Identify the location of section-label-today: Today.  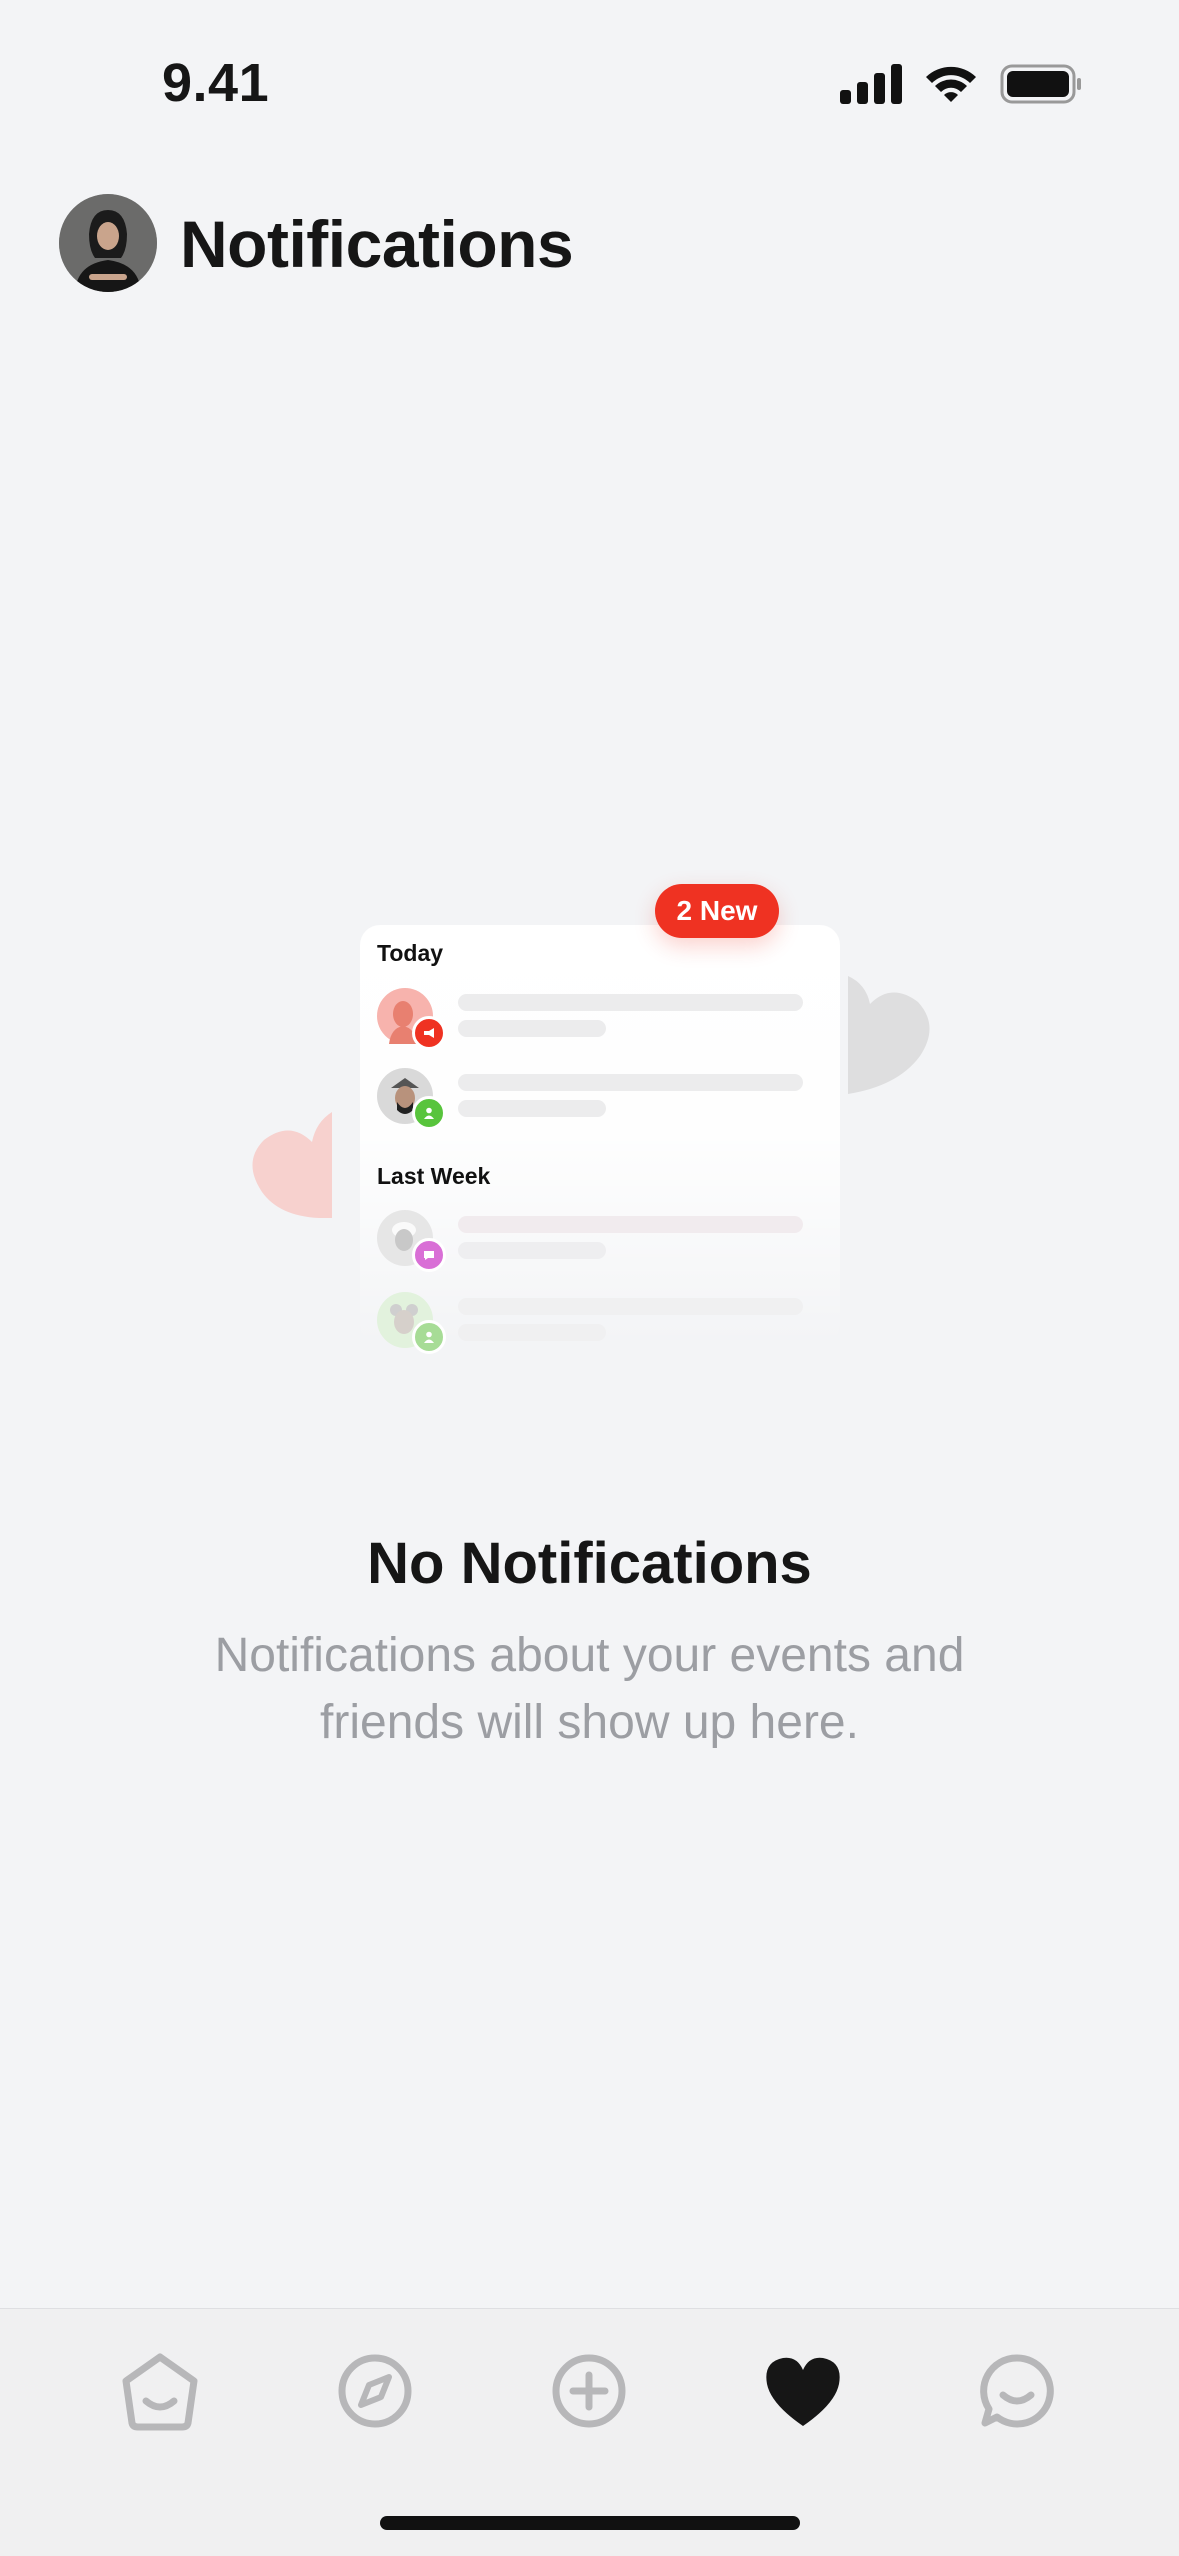
(410, 953).